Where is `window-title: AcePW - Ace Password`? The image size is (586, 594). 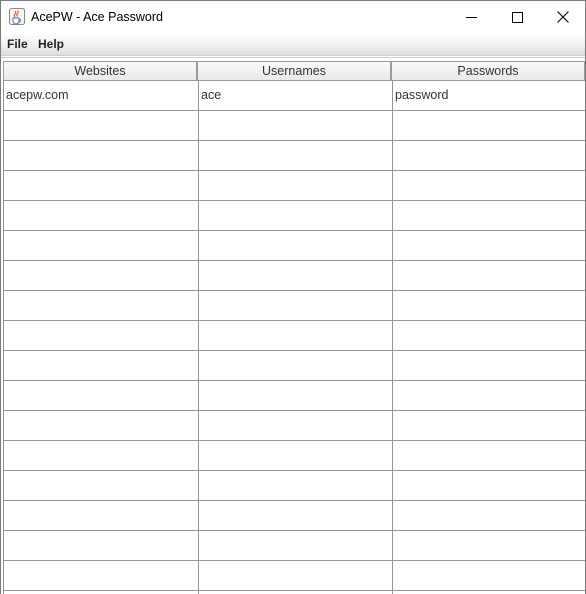 window-title: AcePW - Ace Password is located at coordinates (97, 17).